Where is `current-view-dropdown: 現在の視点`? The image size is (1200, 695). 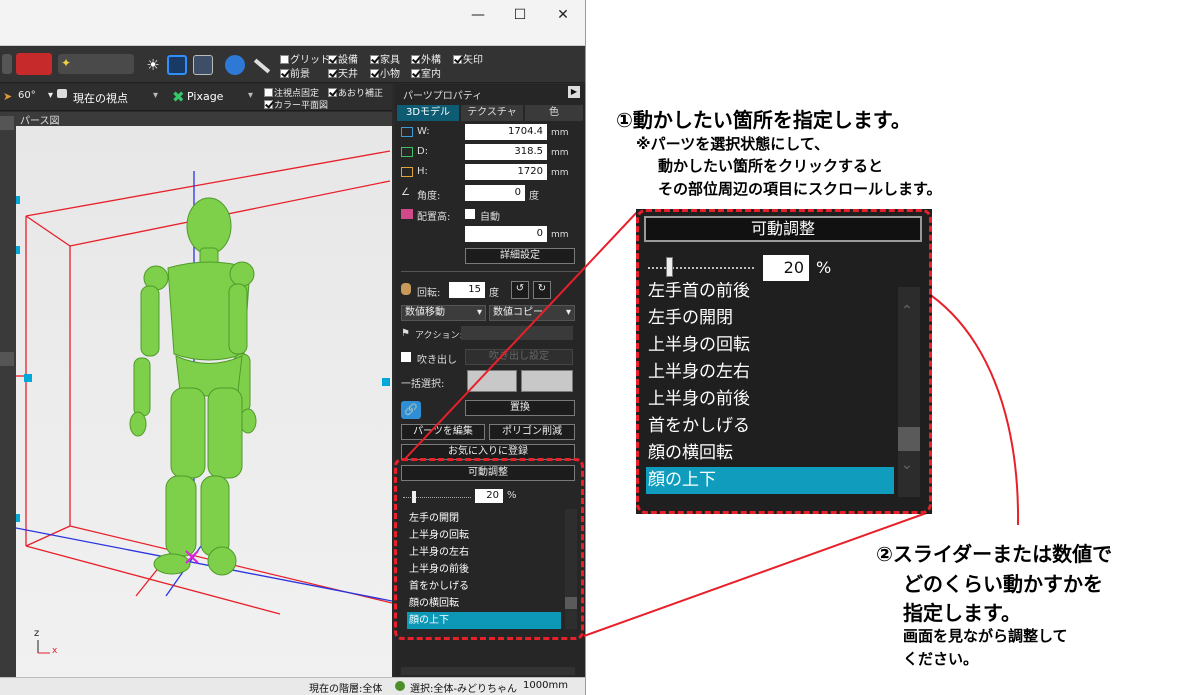
current-view-dropdown: 現在の視点 is located at coordinates (100, 98).